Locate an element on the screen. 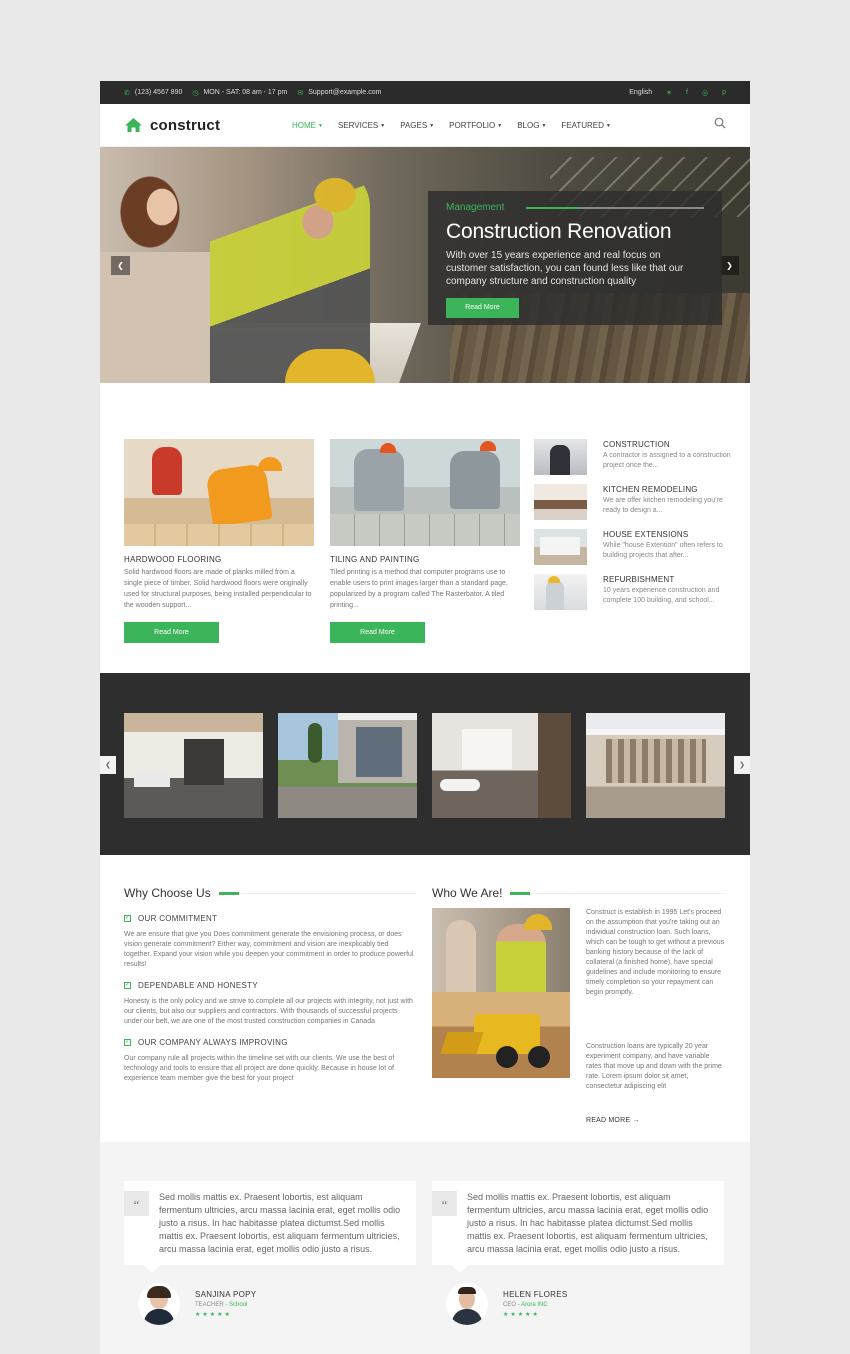 The height and width of the screenshot is (1354, 850). phone-number: (123) 4567 890 is located at coordinates (158, 92).